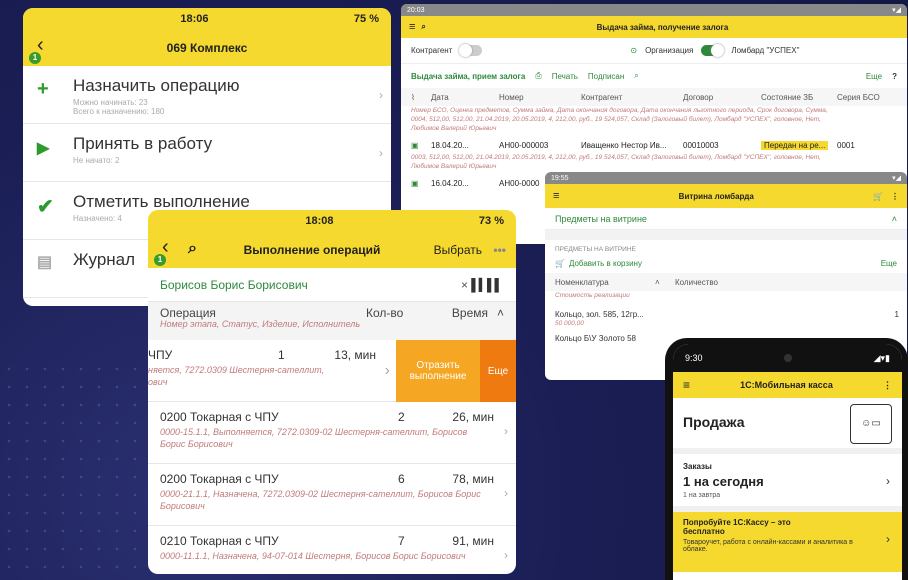  I want to click on item-price: 50 000,00, so click(569, 323).